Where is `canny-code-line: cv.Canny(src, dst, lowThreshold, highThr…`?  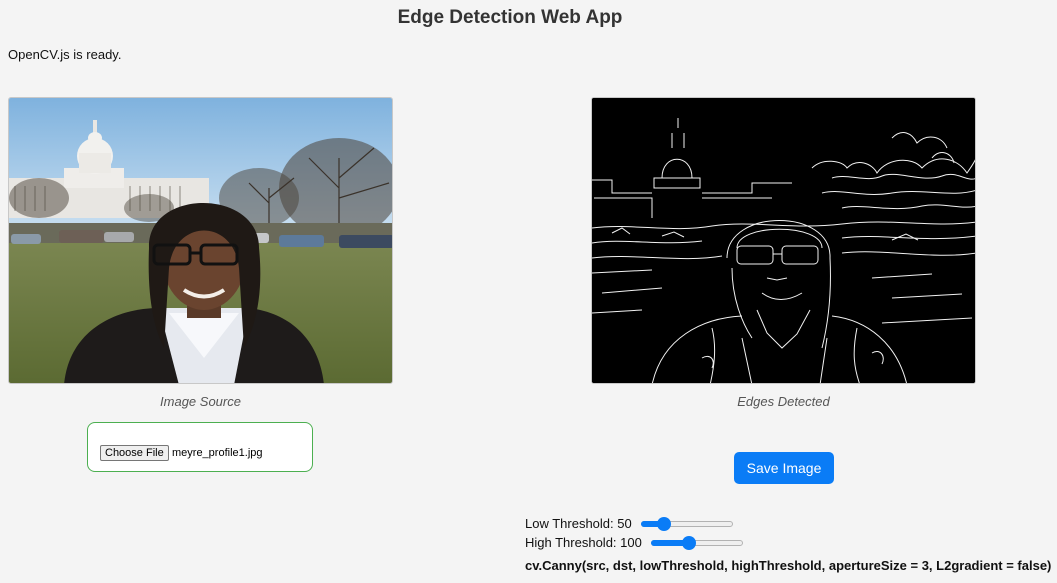 canny-code-line: cv.Canny(src, dst, lowThreshold, highThr… is located at coordinates (788, 565).